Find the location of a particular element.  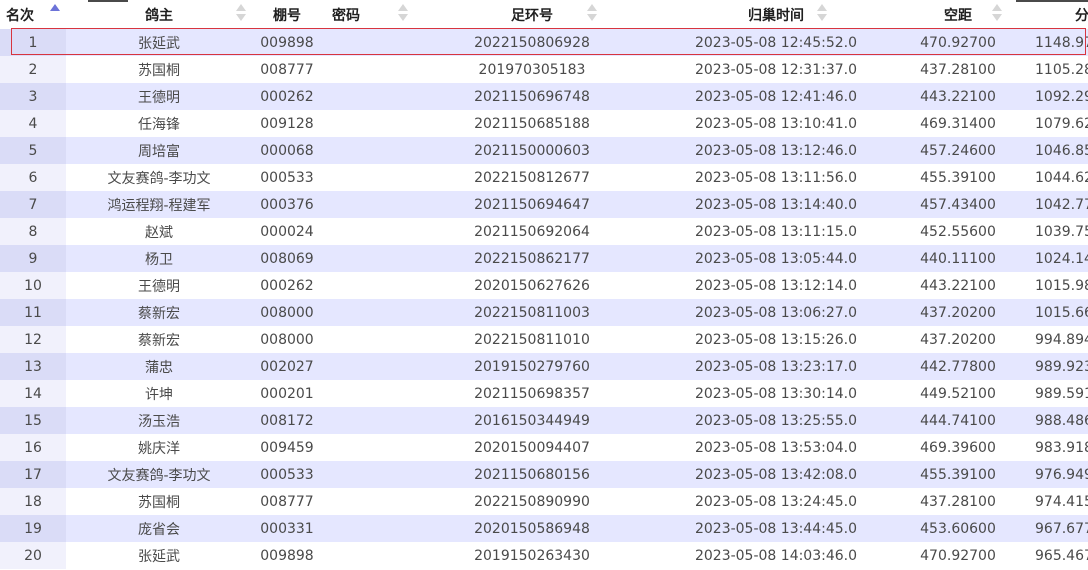

cell-shed: 000262 is located at coordinates (287, 285).